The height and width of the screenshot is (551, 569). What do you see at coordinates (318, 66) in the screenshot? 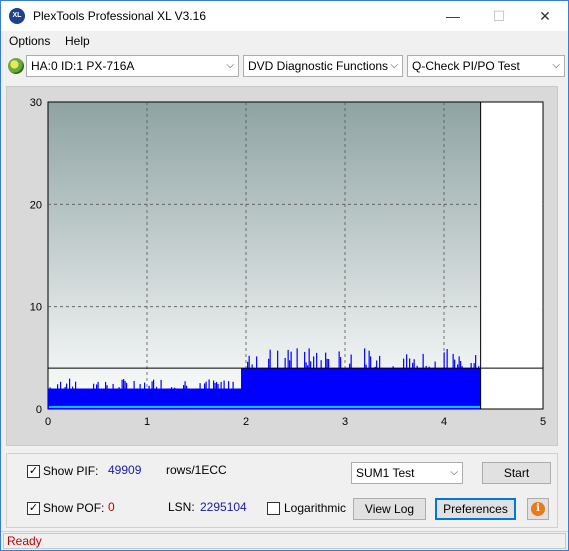
I see `function-select-value: DVD Diagnostic Functions` at bounding box center [318, 66].